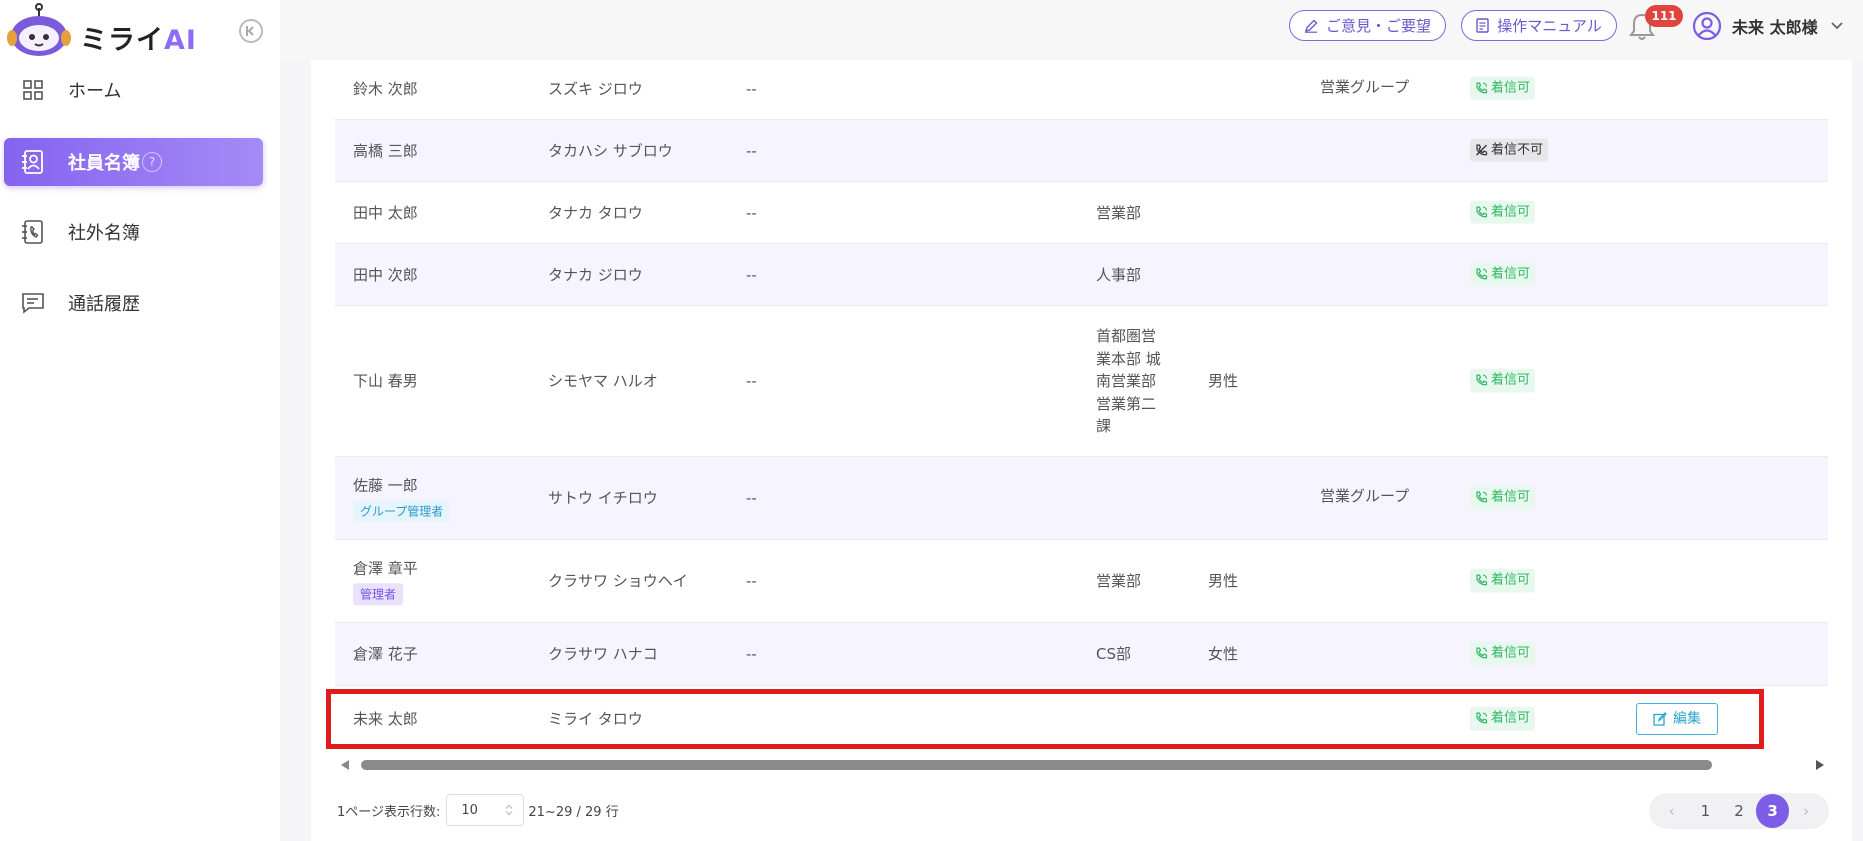 The width and height of the screenshot is (1863, 841). What do you see at coordinates (385, 581) in the screenshot?
I see `name-cell: 倉澤 章平 管理者` at bounding box center [385, 581].